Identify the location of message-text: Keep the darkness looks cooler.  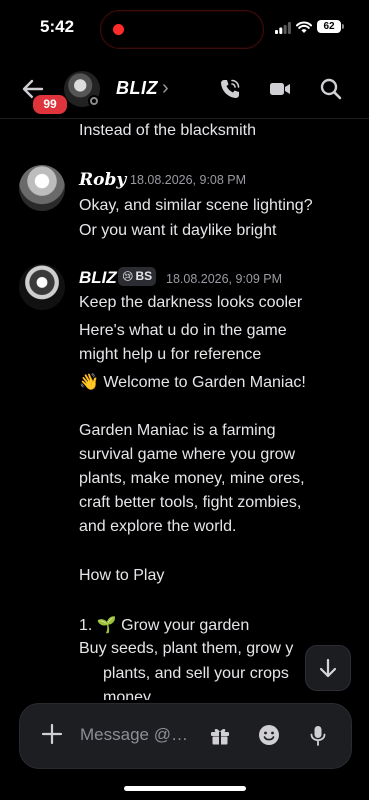
(191, 302).